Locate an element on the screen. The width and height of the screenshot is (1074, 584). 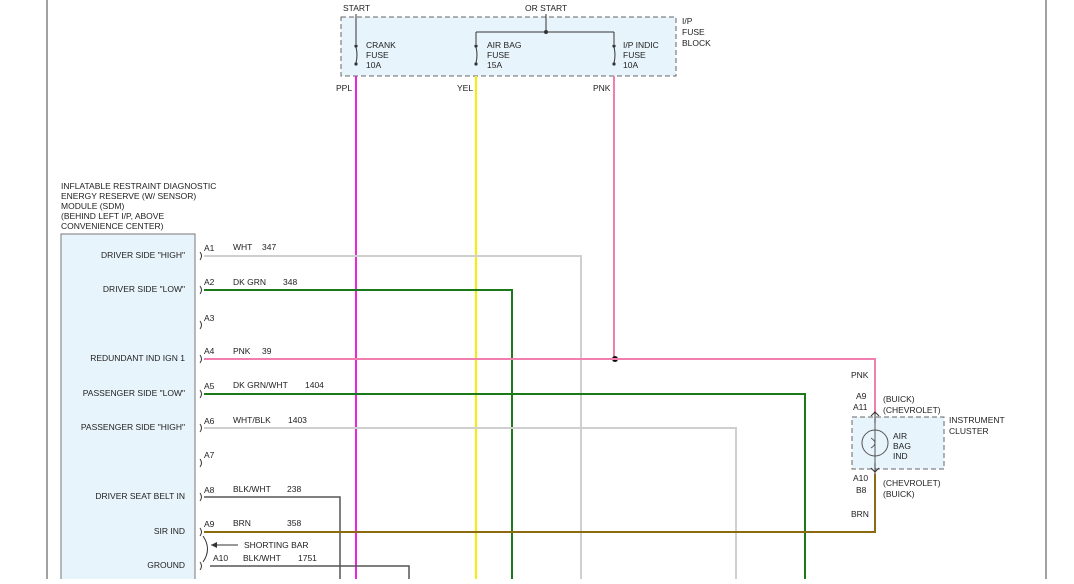
connector-glyphs is located at coordinates (200, 411).